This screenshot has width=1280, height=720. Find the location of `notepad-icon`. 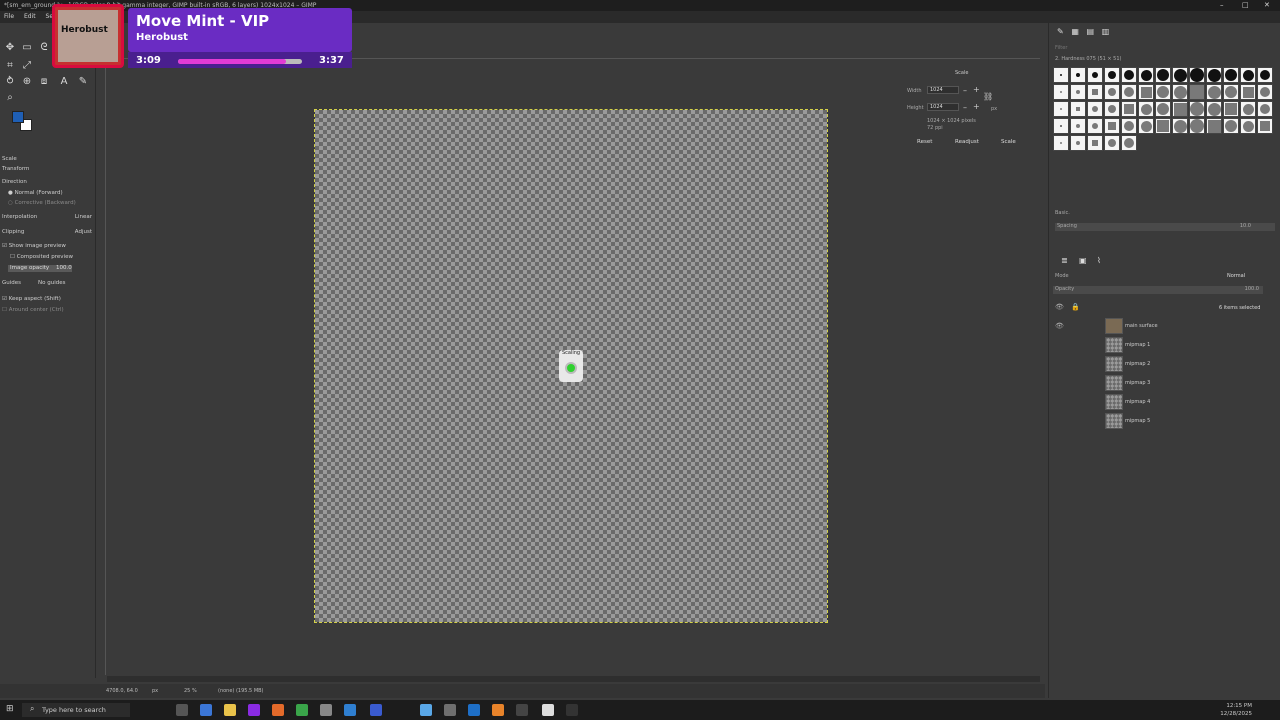

notepad-icon is located at coordinates (326, 710).